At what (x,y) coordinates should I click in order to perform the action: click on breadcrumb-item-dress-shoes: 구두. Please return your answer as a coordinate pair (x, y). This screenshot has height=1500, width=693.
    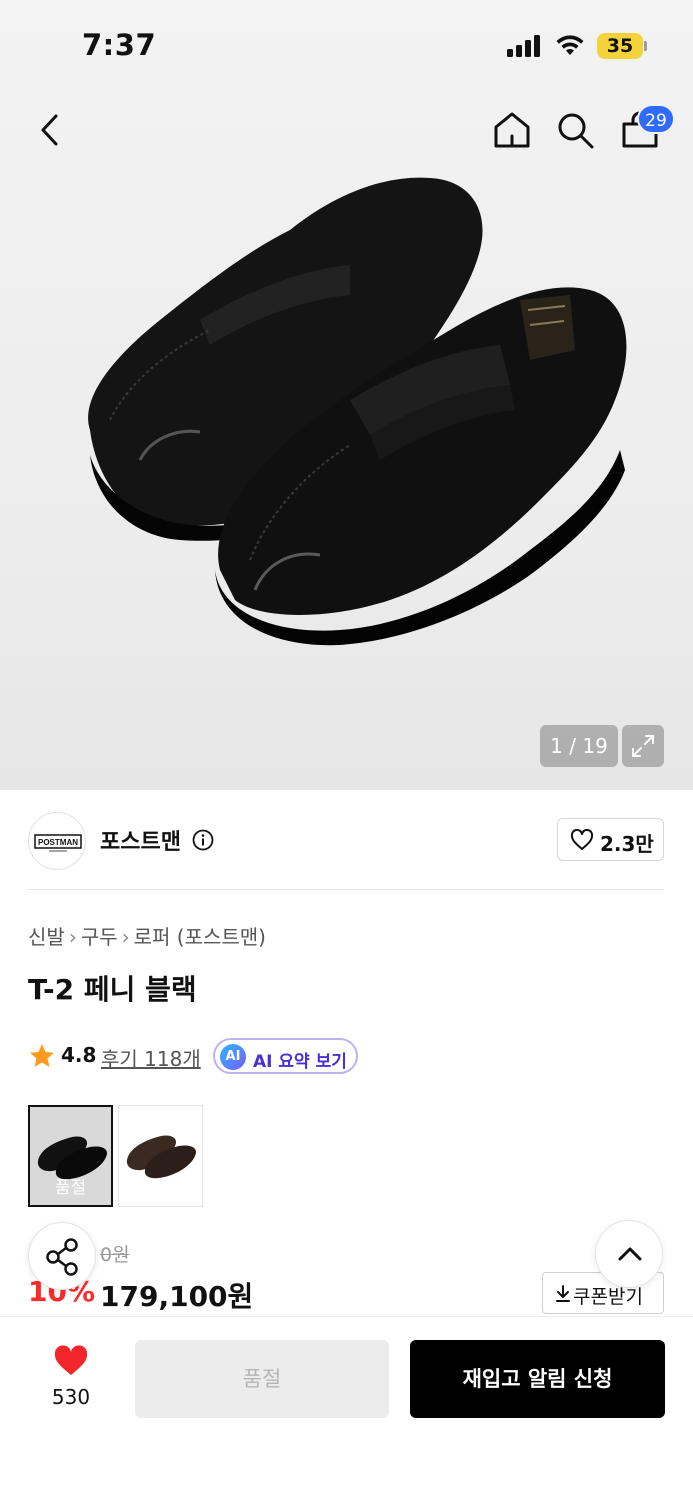
    Looking at the image, I should click on (99, 935).